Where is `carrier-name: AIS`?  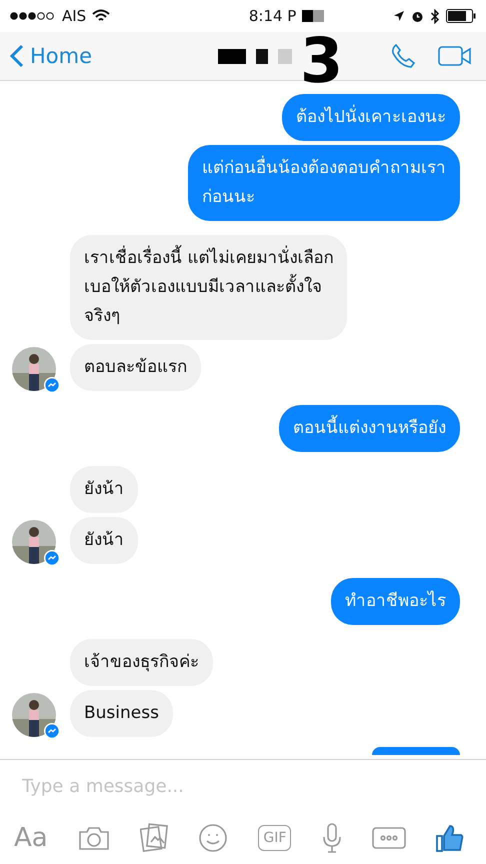 carrier-name: AIS is located at coordinates (74, 16).